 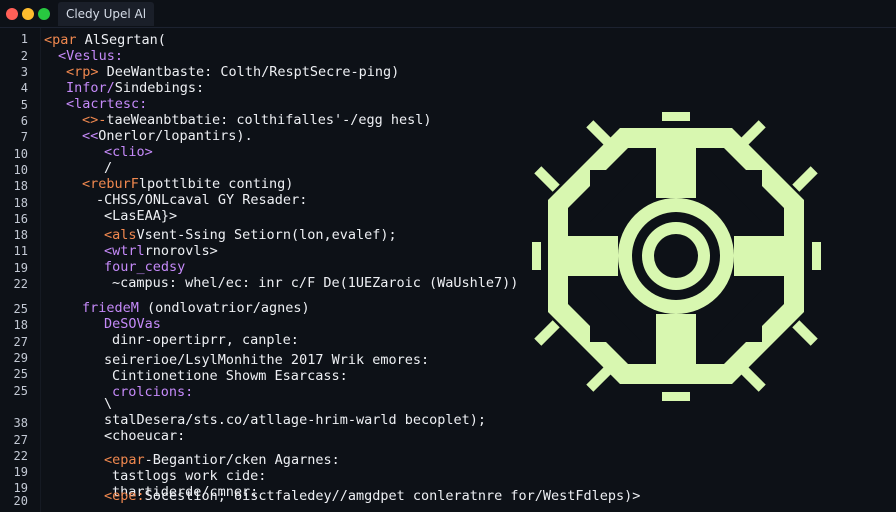 What do you see at coordinates (202, 200) in the screenshot?
I see `code-line: -CHSS/ONLcaval GY Resader:` at bounding box center [202, 200].